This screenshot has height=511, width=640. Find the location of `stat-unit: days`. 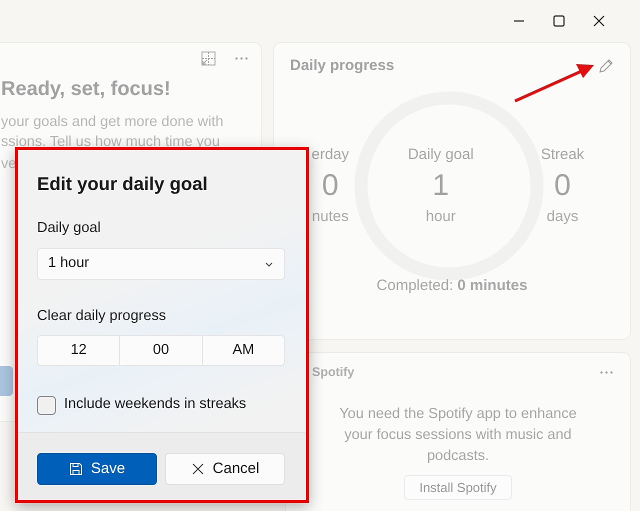

stat-unit: days is located at coordinates (562, 217).